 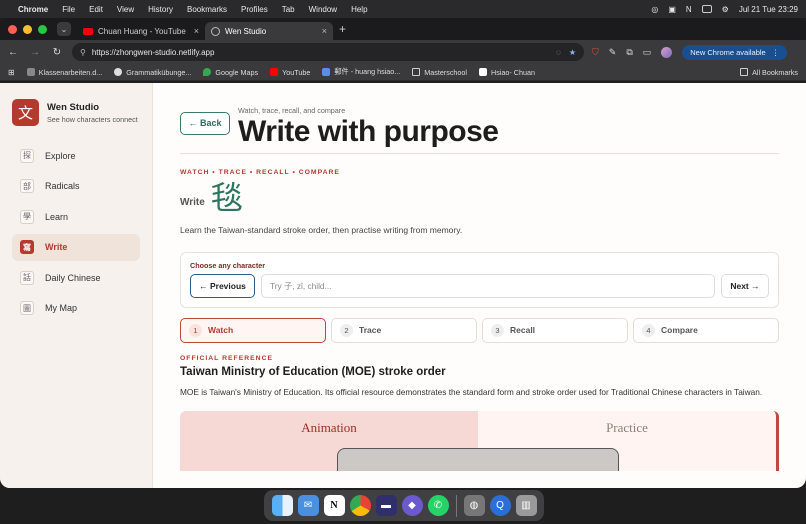 I want to click on character-chooser: Choose any character ← Previous Next →, so click(x=479, y=279).